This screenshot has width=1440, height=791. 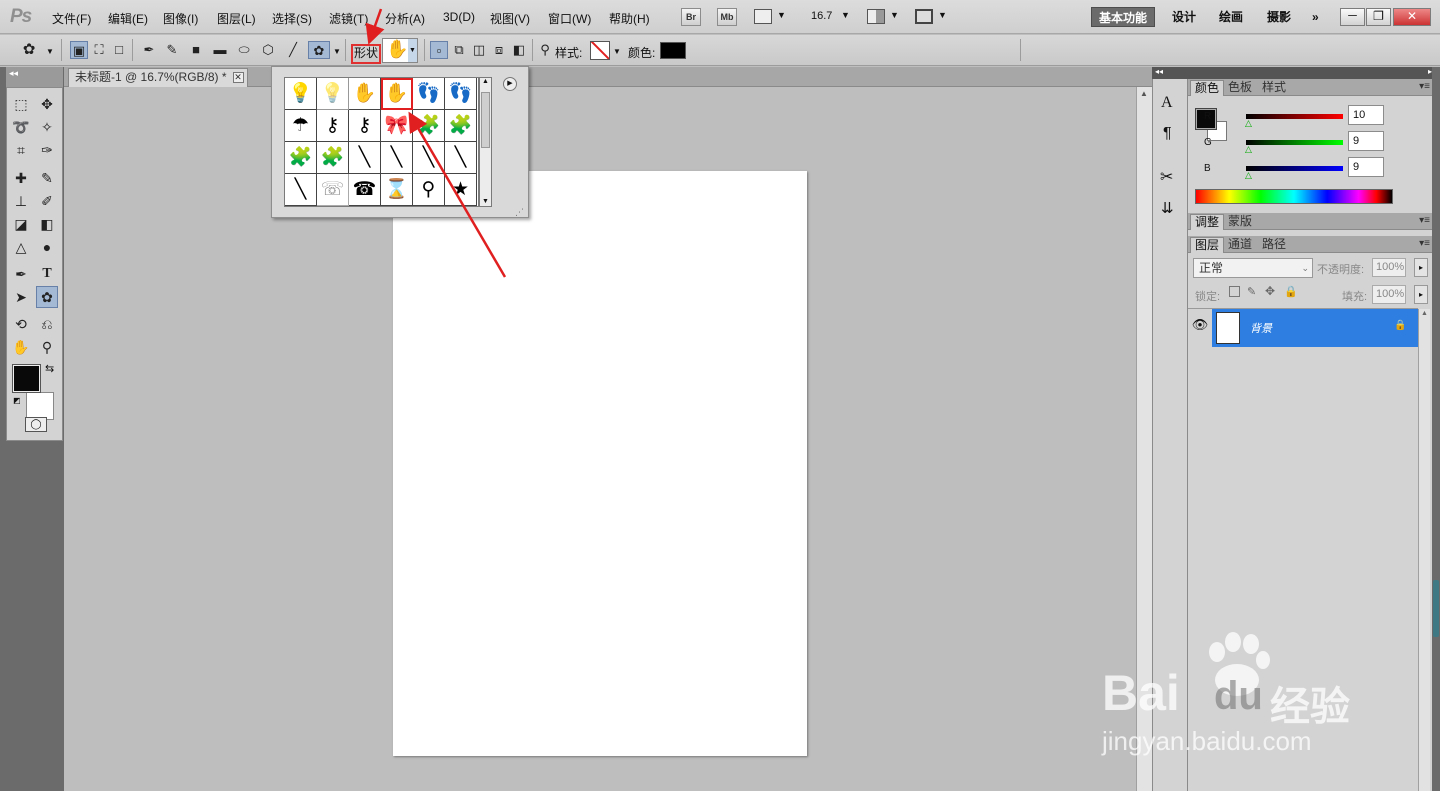 What do you see at coordinates (1253, 268) in the screenshot?
I see `blend-mode-select: 正常 ⌄` at bounding box center [1253, 268].